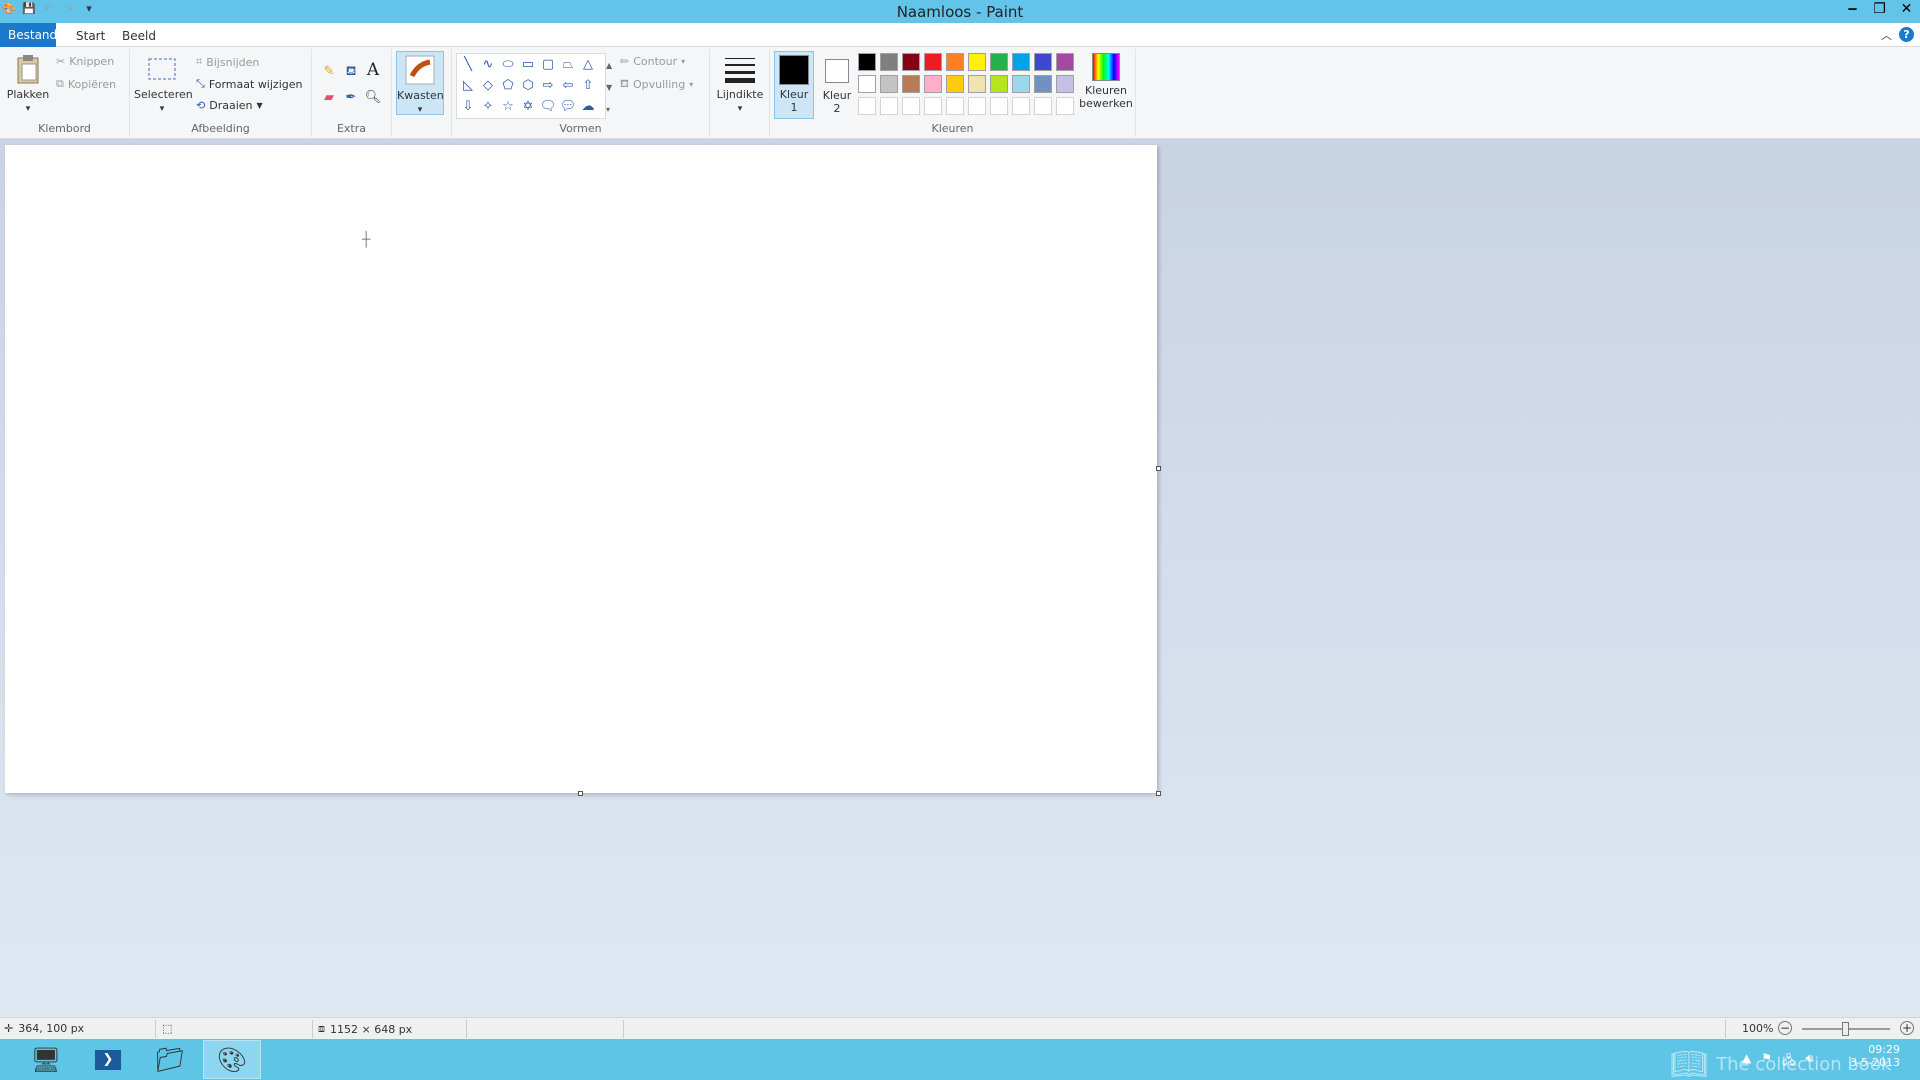 The width and height of the screenshot is (1920, 1080). I want to click on zoom-in-icon: +, so click(1907, 1028).